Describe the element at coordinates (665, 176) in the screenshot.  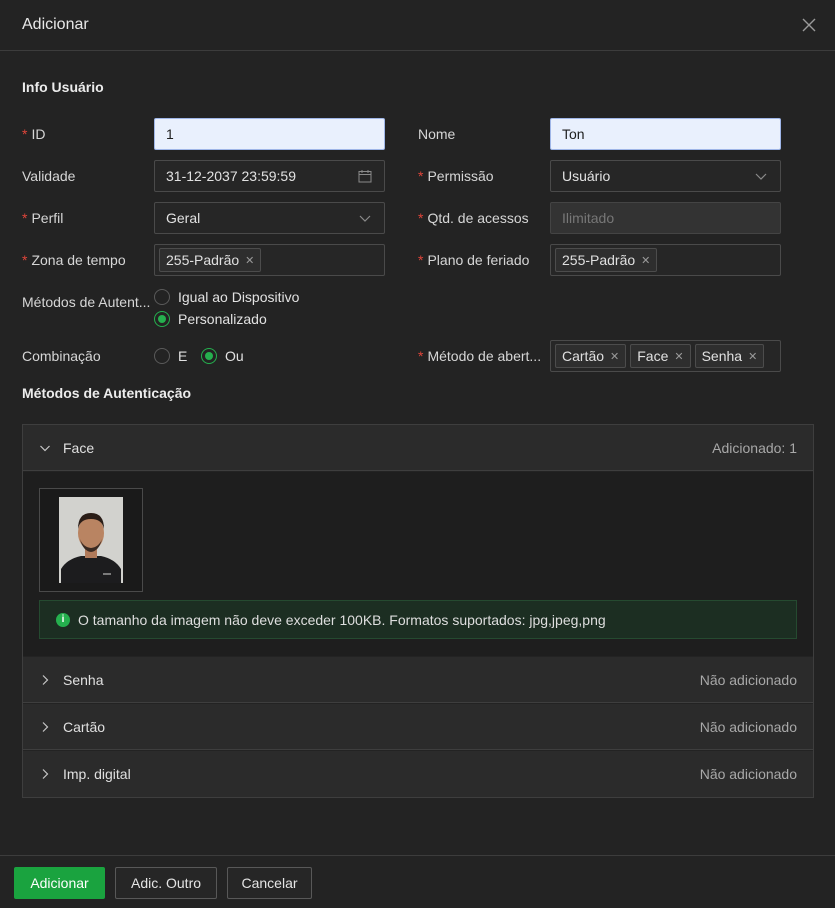
I see `permission-select: Usuário` at that location.